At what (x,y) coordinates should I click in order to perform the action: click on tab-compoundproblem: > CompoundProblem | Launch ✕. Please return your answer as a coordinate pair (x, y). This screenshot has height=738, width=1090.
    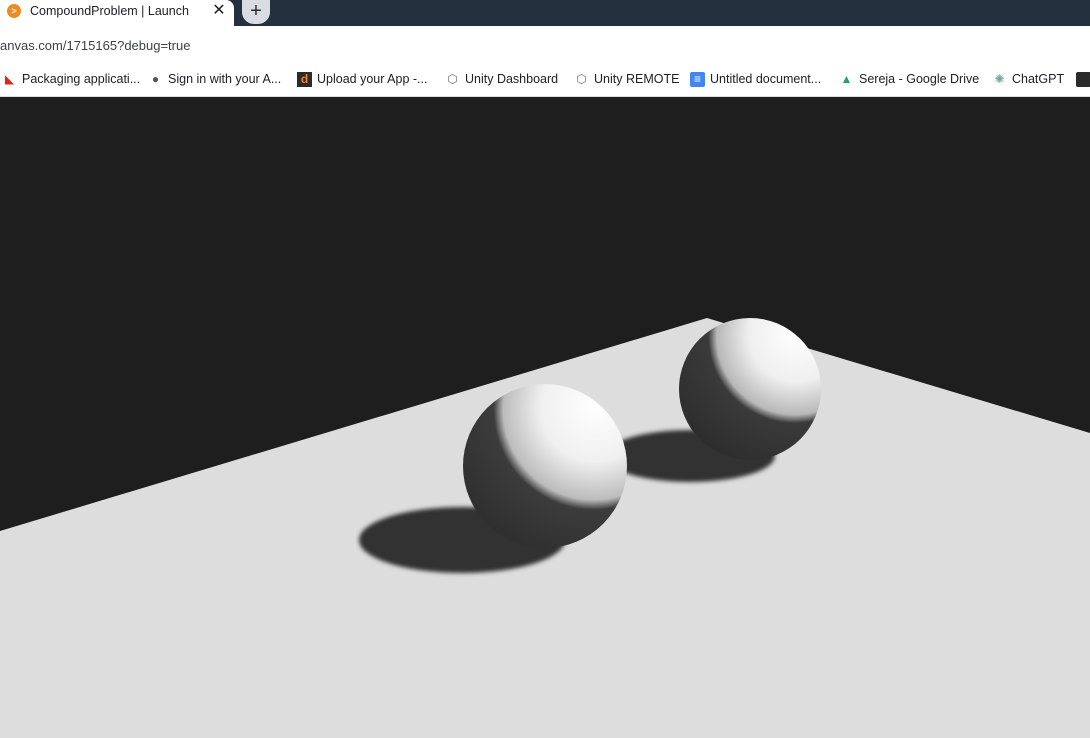
    Looking at the image, I should click on (117, 13).